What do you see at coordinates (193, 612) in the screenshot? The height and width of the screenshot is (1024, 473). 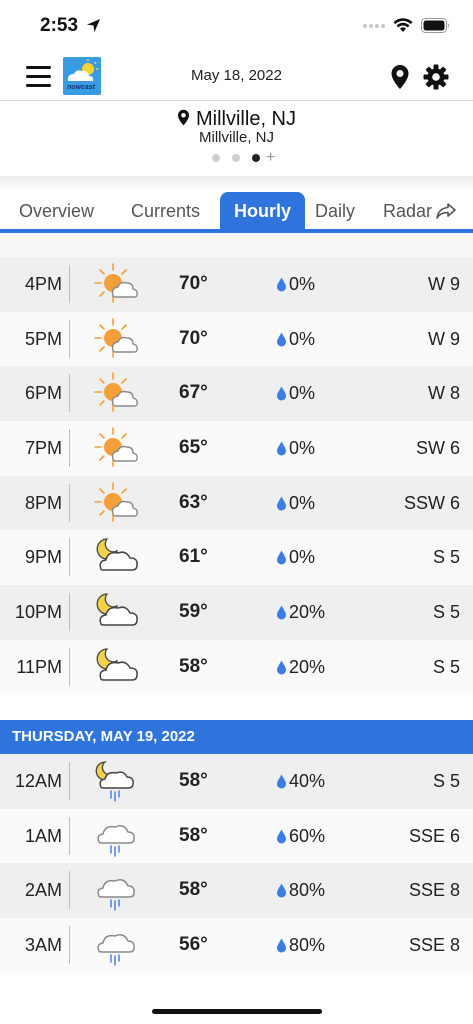 I see `hour-temperature: 59°` at bounding box center [193, 612].